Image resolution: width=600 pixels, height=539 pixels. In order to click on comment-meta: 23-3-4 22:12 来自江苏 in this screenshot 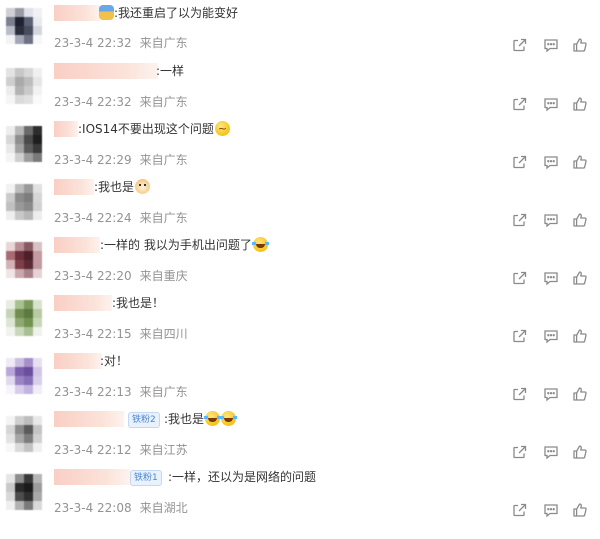, I will do `click(121, 450)`.